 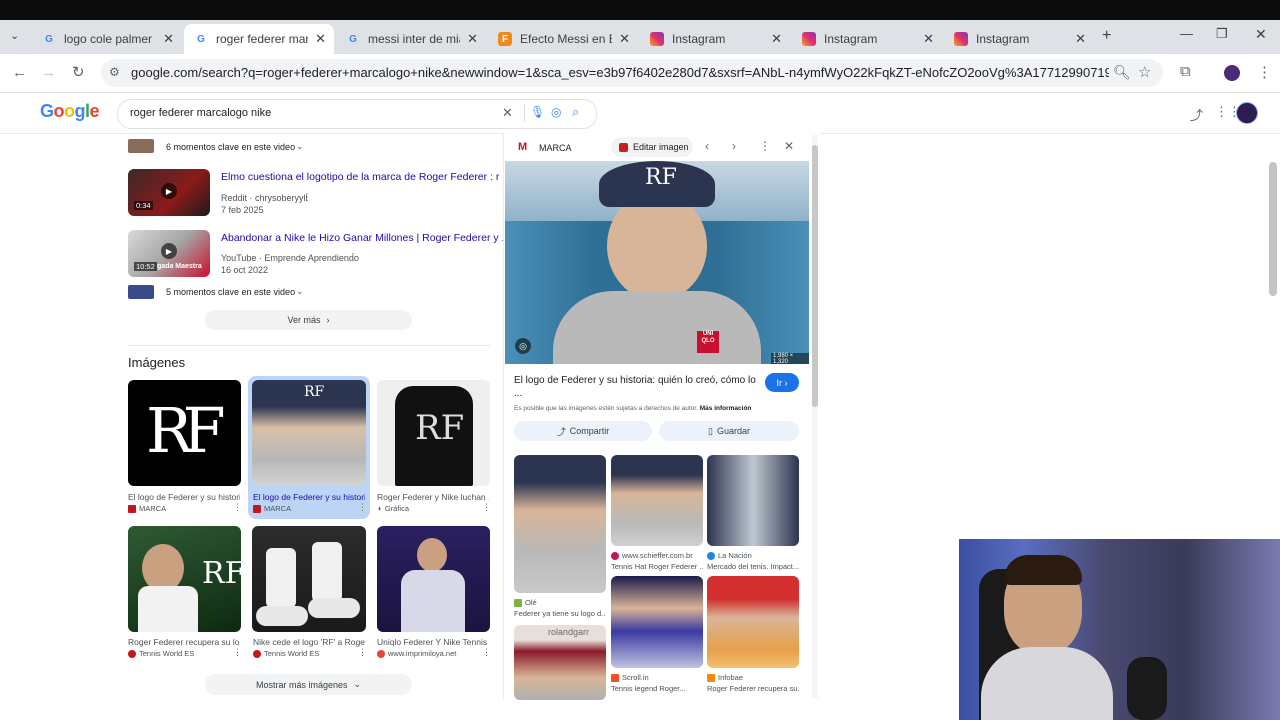 What do you see at coordinates (433, 579) in the screenshot?
I see `image-result-uniqlo-outfit` at bounding box center [433, 579].